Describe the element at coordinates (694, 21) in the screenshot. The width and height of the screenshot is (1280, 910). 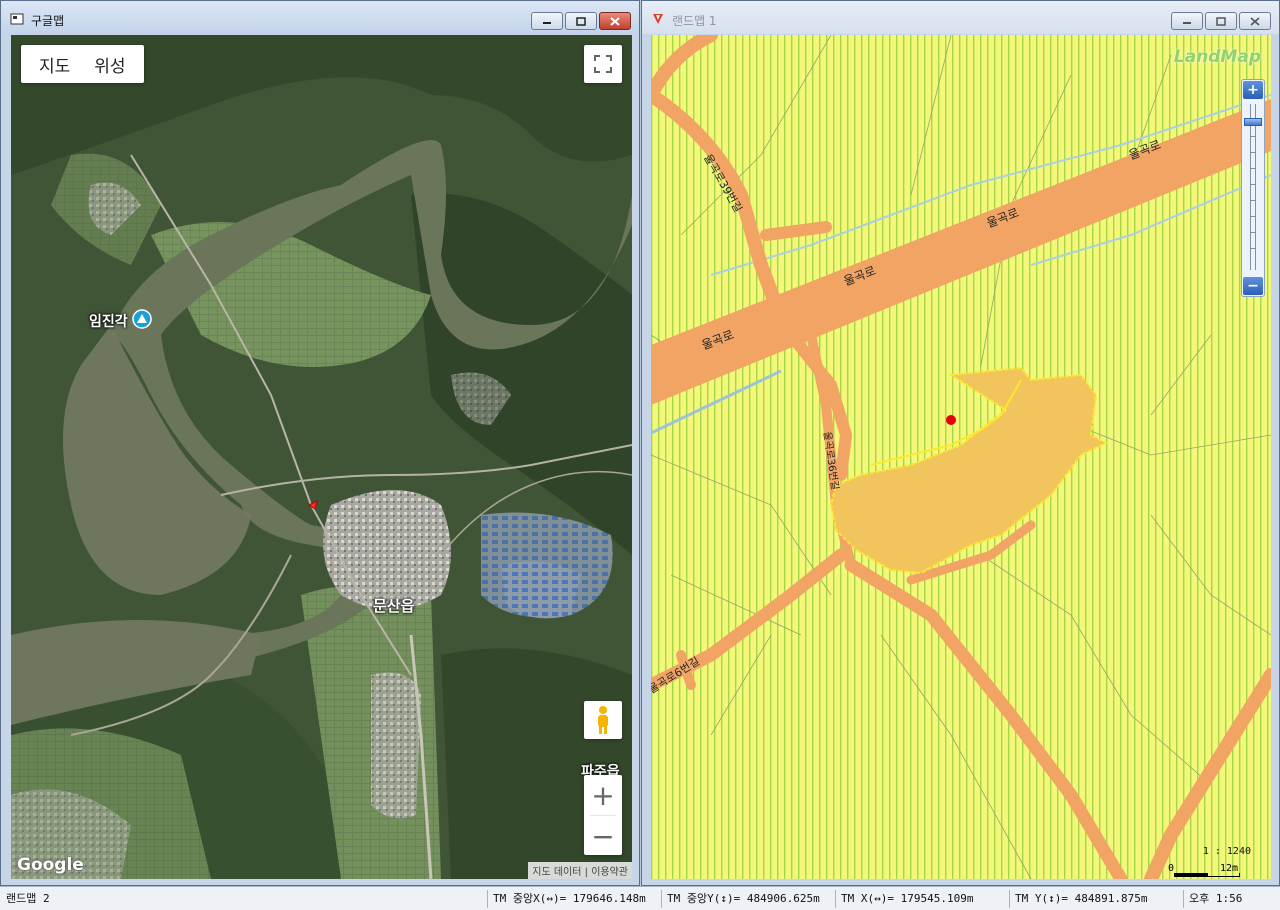
I see `window-title: 랜드맵 1` at that location.